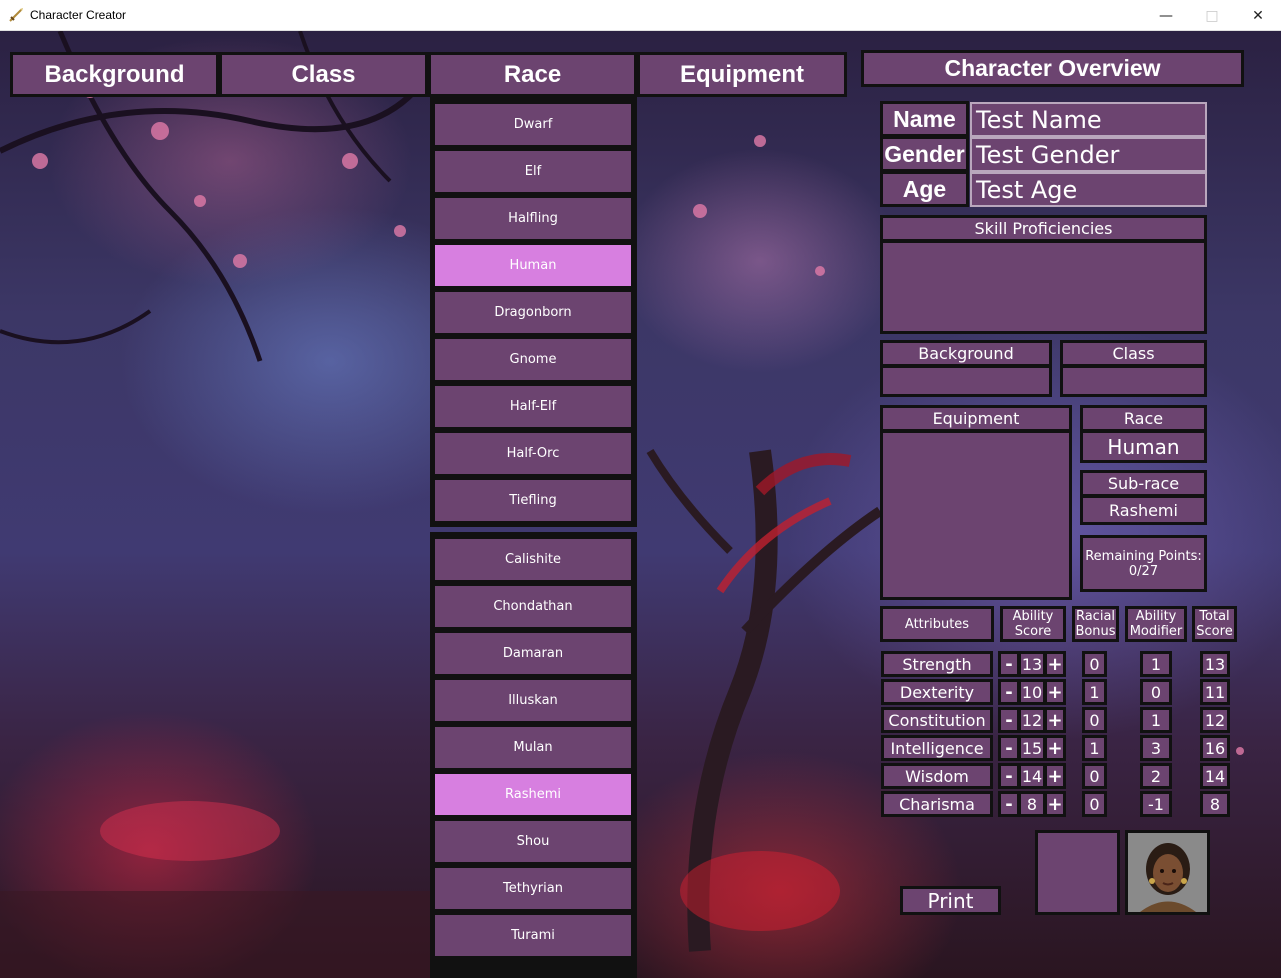 The height and width of the screenshot is (978, 1281). I want to click on portrait-placeholder, so click(1077, 872).